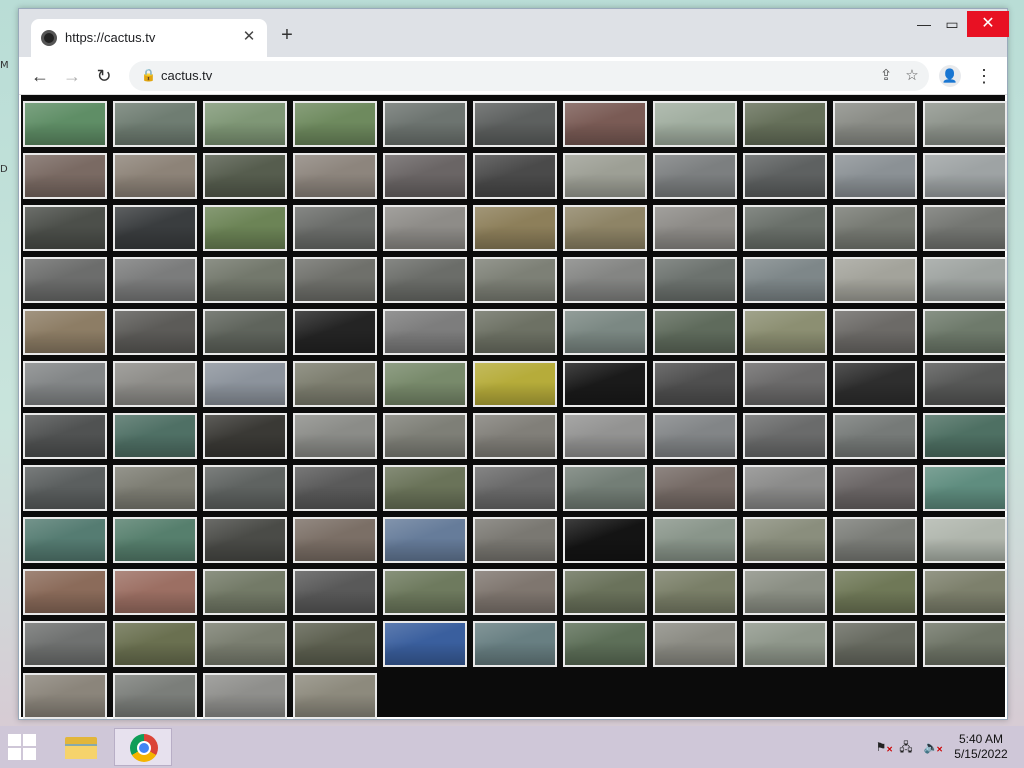  Describe the element at coordinates (981, 747) in the screenshot. I see `taskbar-clock: 5:40 AM 5/15/2022` at that location.